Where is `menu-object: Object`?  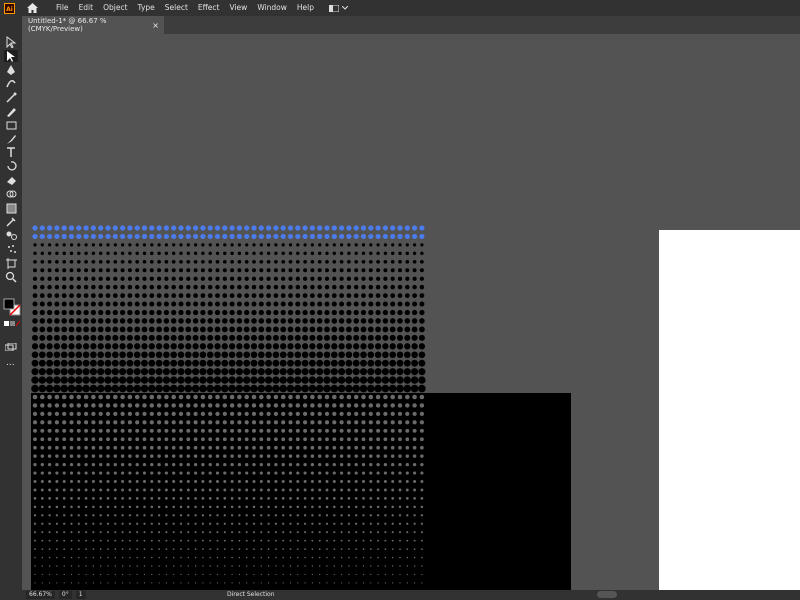
menu-object: Object is located at coordinates (115, 8).